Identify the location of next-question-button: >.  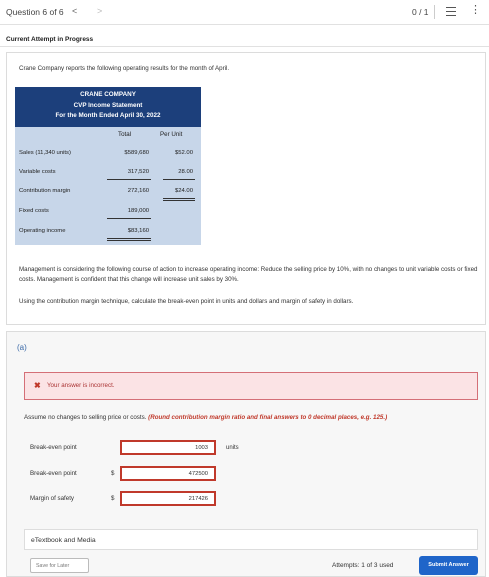
(99, 11).